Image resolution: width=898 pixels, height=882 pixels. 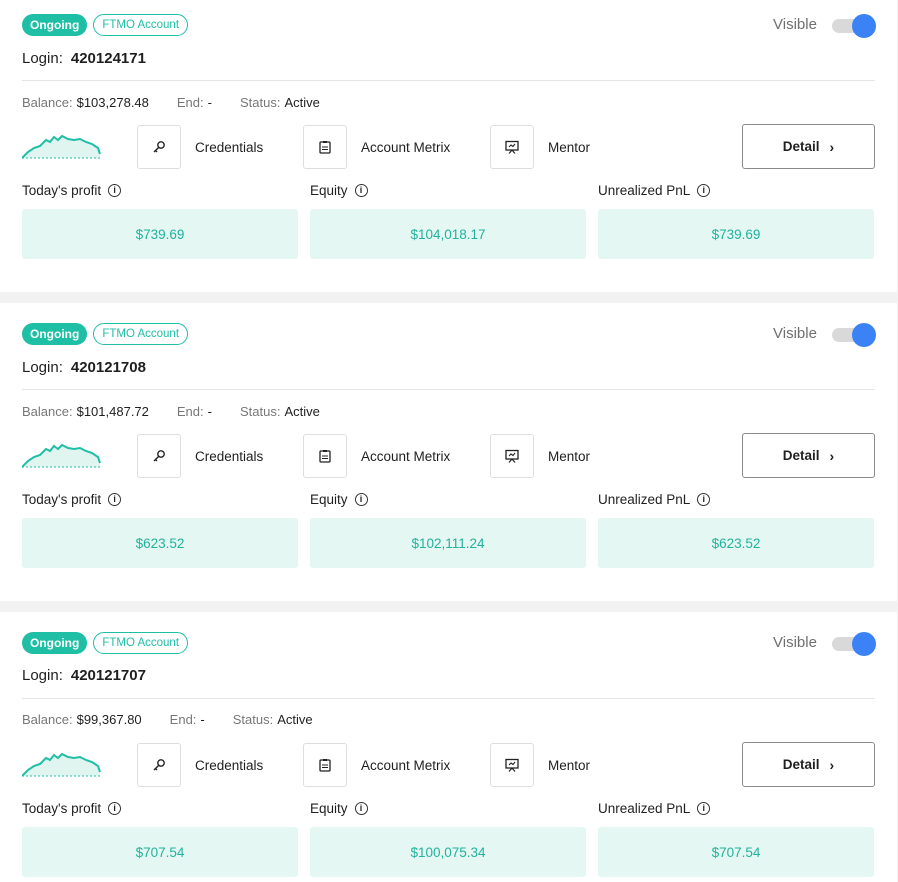 I want to click on unrealized-pnl-value: $623.52, so click(x=736, y=543).